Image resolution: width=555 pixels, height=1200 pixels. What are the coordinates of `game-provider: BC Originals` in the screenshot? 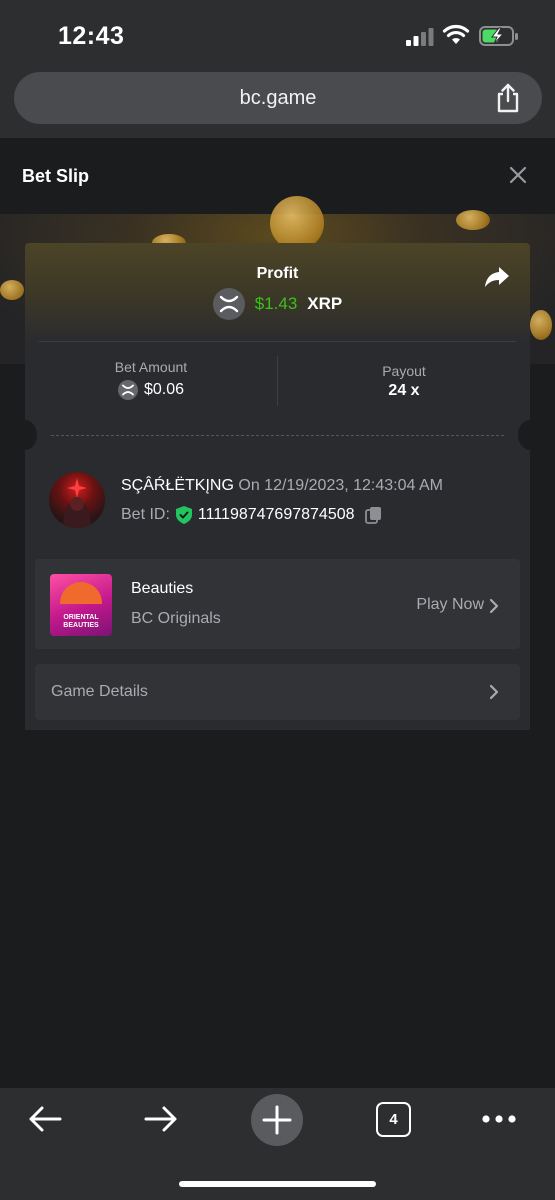 It's located at (176, 618).